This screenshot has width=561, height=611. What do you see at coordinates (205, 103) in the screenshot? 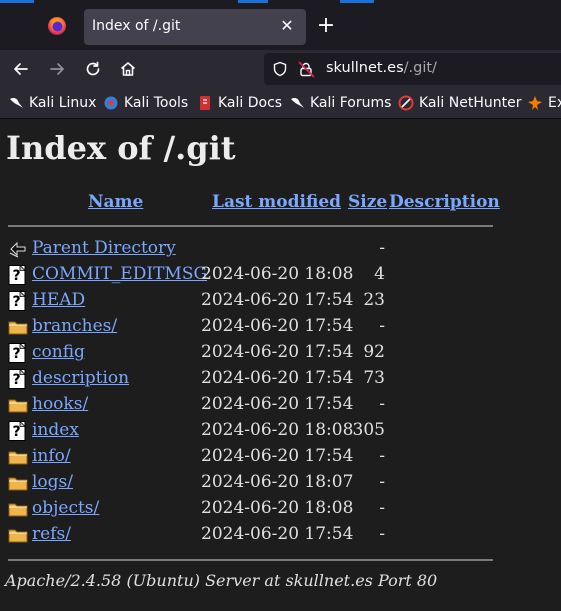
I see `kali-docs-icon` at bounding box center [205, 103].